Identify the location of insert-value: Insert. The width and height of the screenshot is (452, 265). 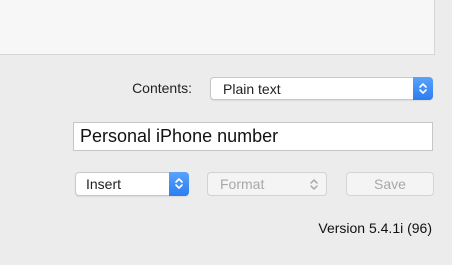
(104, 184).